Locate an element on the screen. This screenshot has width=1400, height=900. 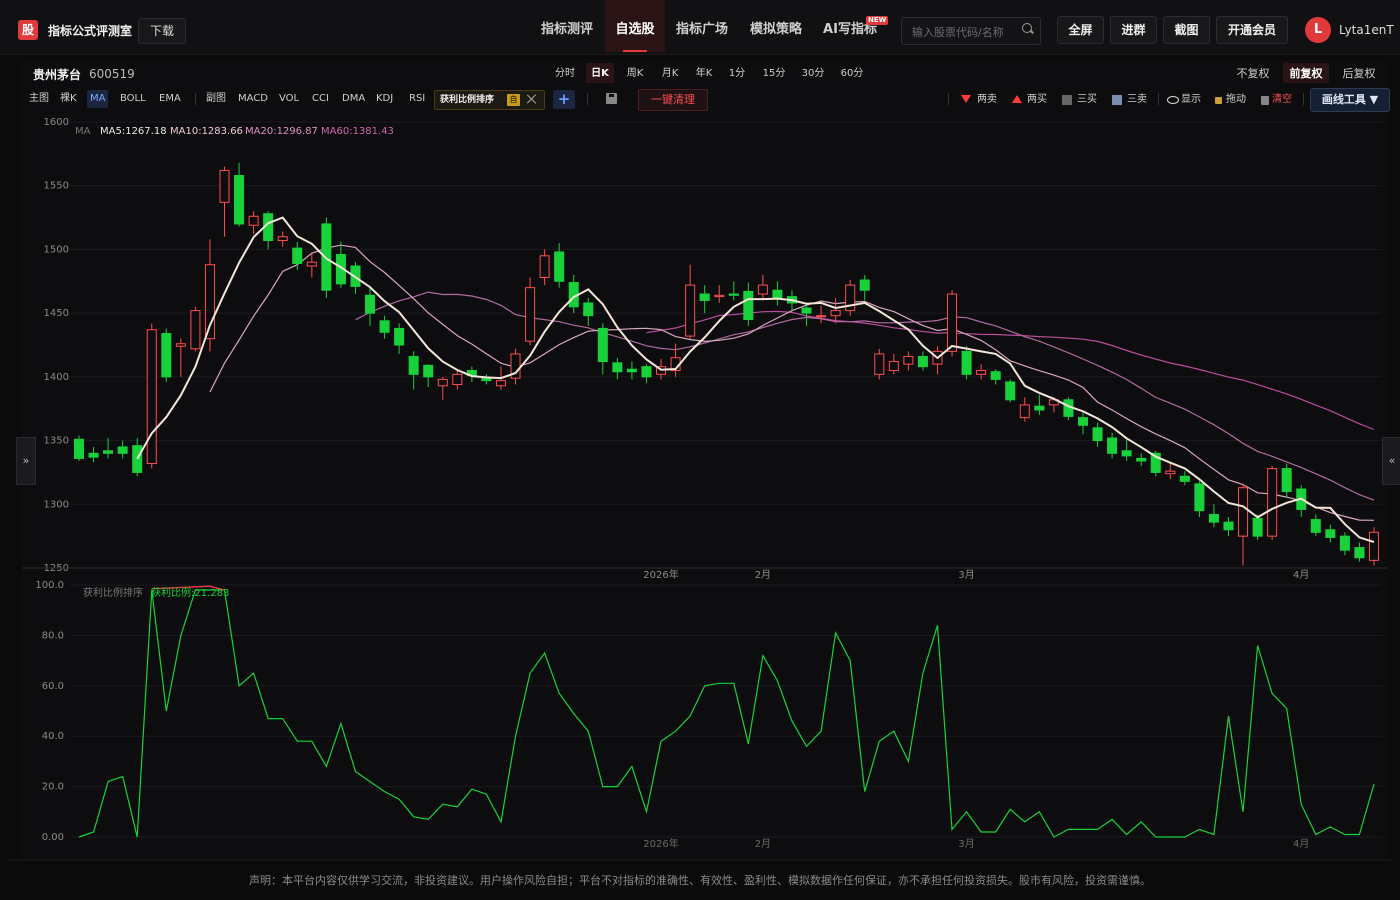
sub-y-tick-label: 100.0 is located at coordinates (49, 585).